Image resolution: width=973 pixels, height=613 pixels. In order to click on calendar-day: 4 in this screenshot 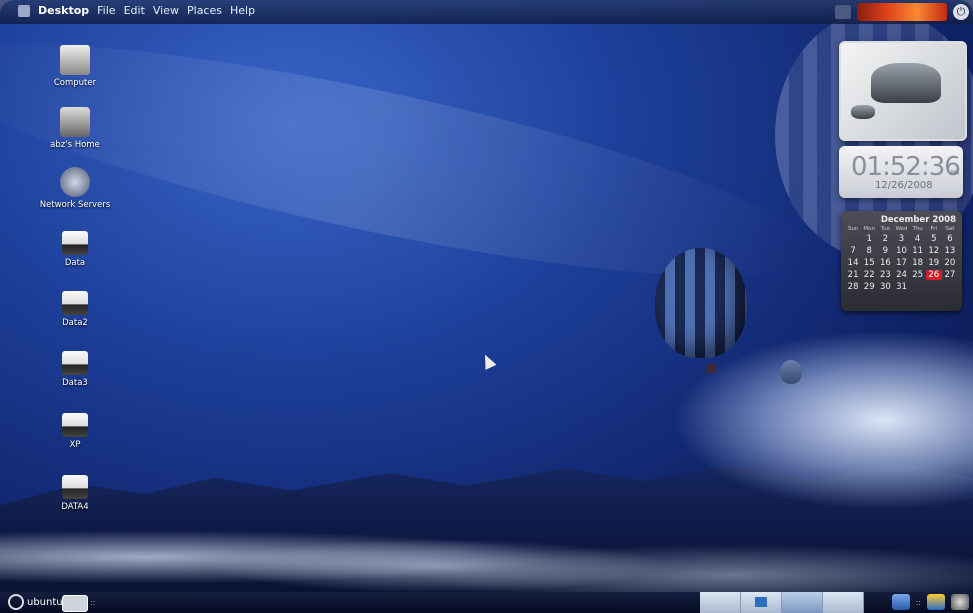, I will do `click(918, 239)`.